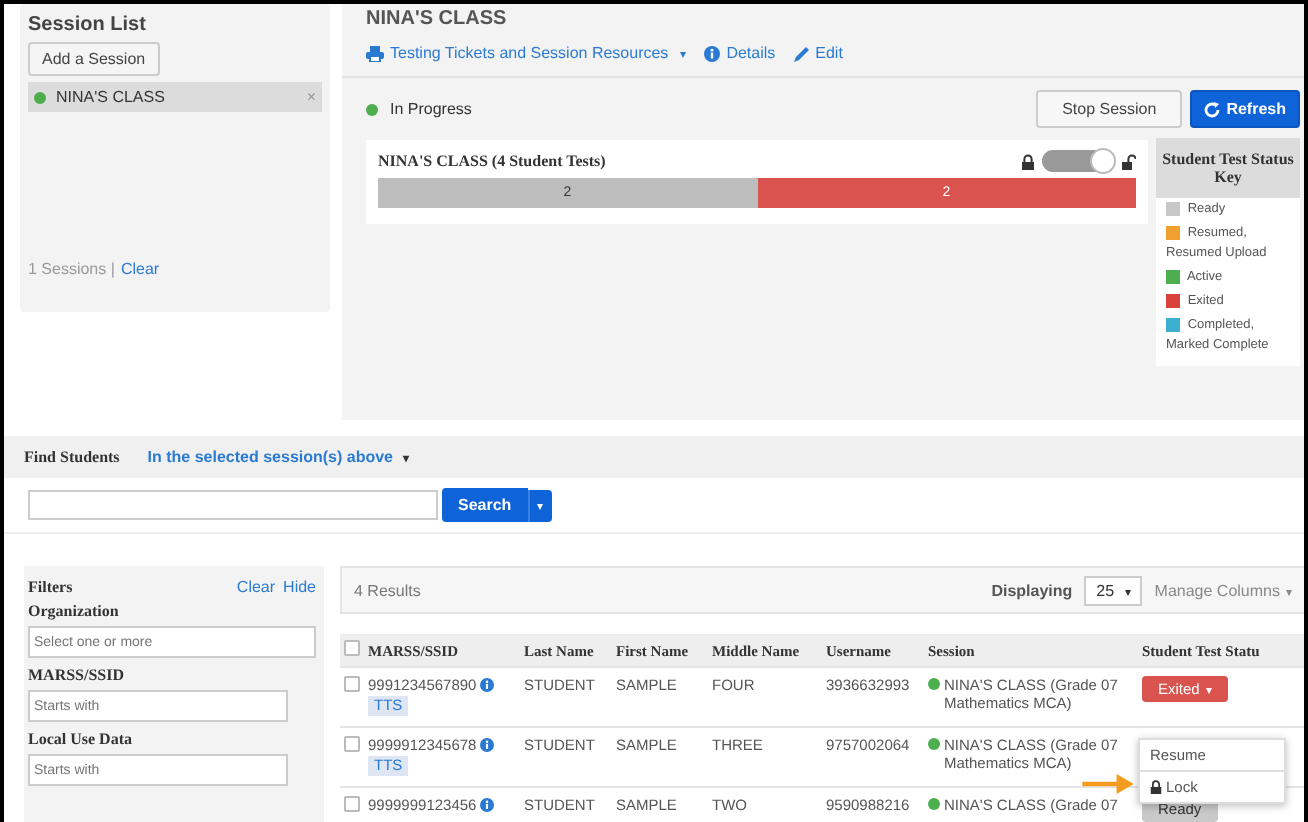 This screenshot has height=822, width=1308. Describe the element at coordinates (77, 675) in the screenshot. I see `filter-label: MARSS/SSID` at that location.